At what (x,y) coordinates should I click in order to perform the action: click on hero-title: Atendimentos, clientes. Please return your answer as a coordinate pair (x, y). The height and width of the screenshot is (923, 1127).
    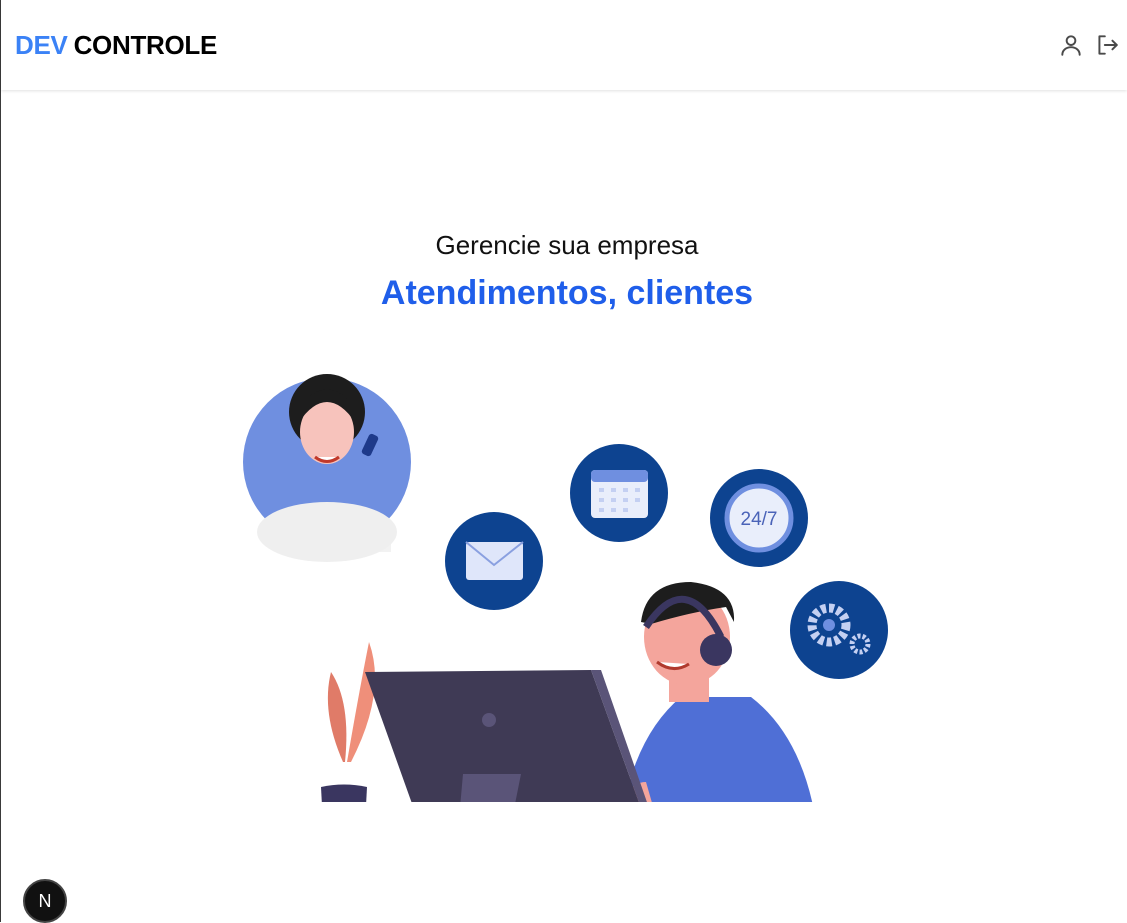
    Looking at the image, I should click on (567, 293).